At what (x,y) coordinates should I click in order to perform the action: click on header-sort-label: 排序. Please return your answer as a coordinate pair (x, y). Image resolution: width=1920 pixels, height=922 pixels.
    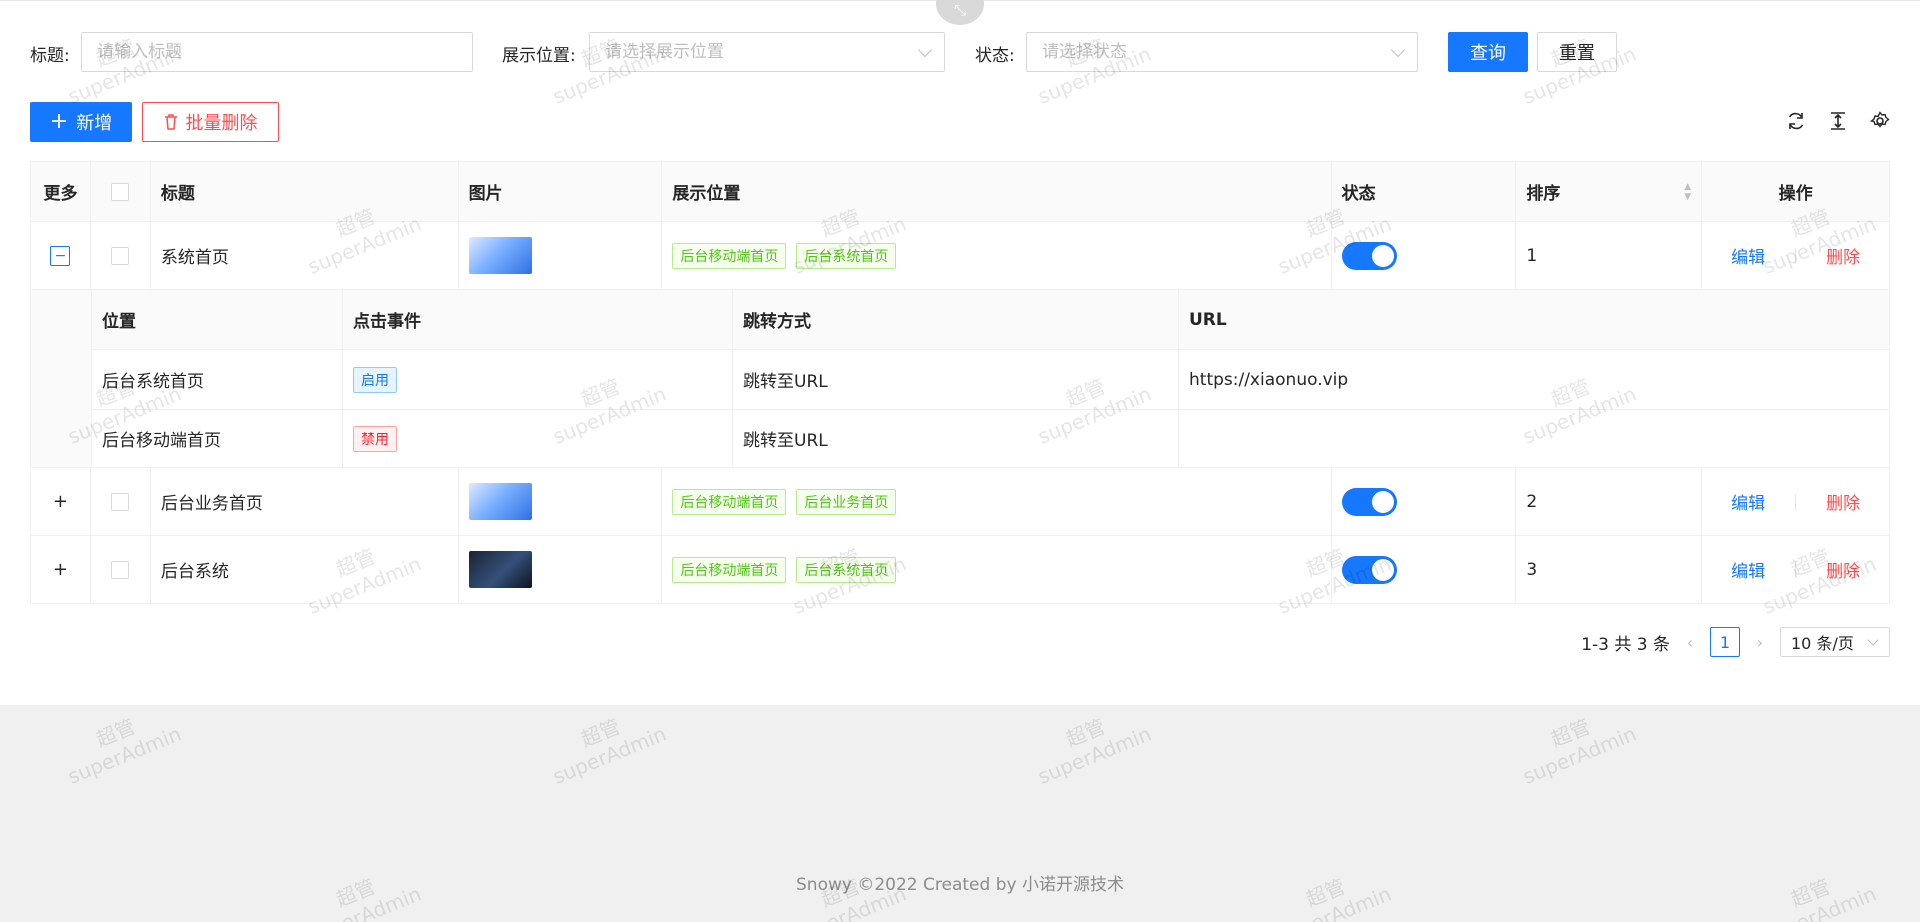
    Looking at the image, I should click on (1543, 194).